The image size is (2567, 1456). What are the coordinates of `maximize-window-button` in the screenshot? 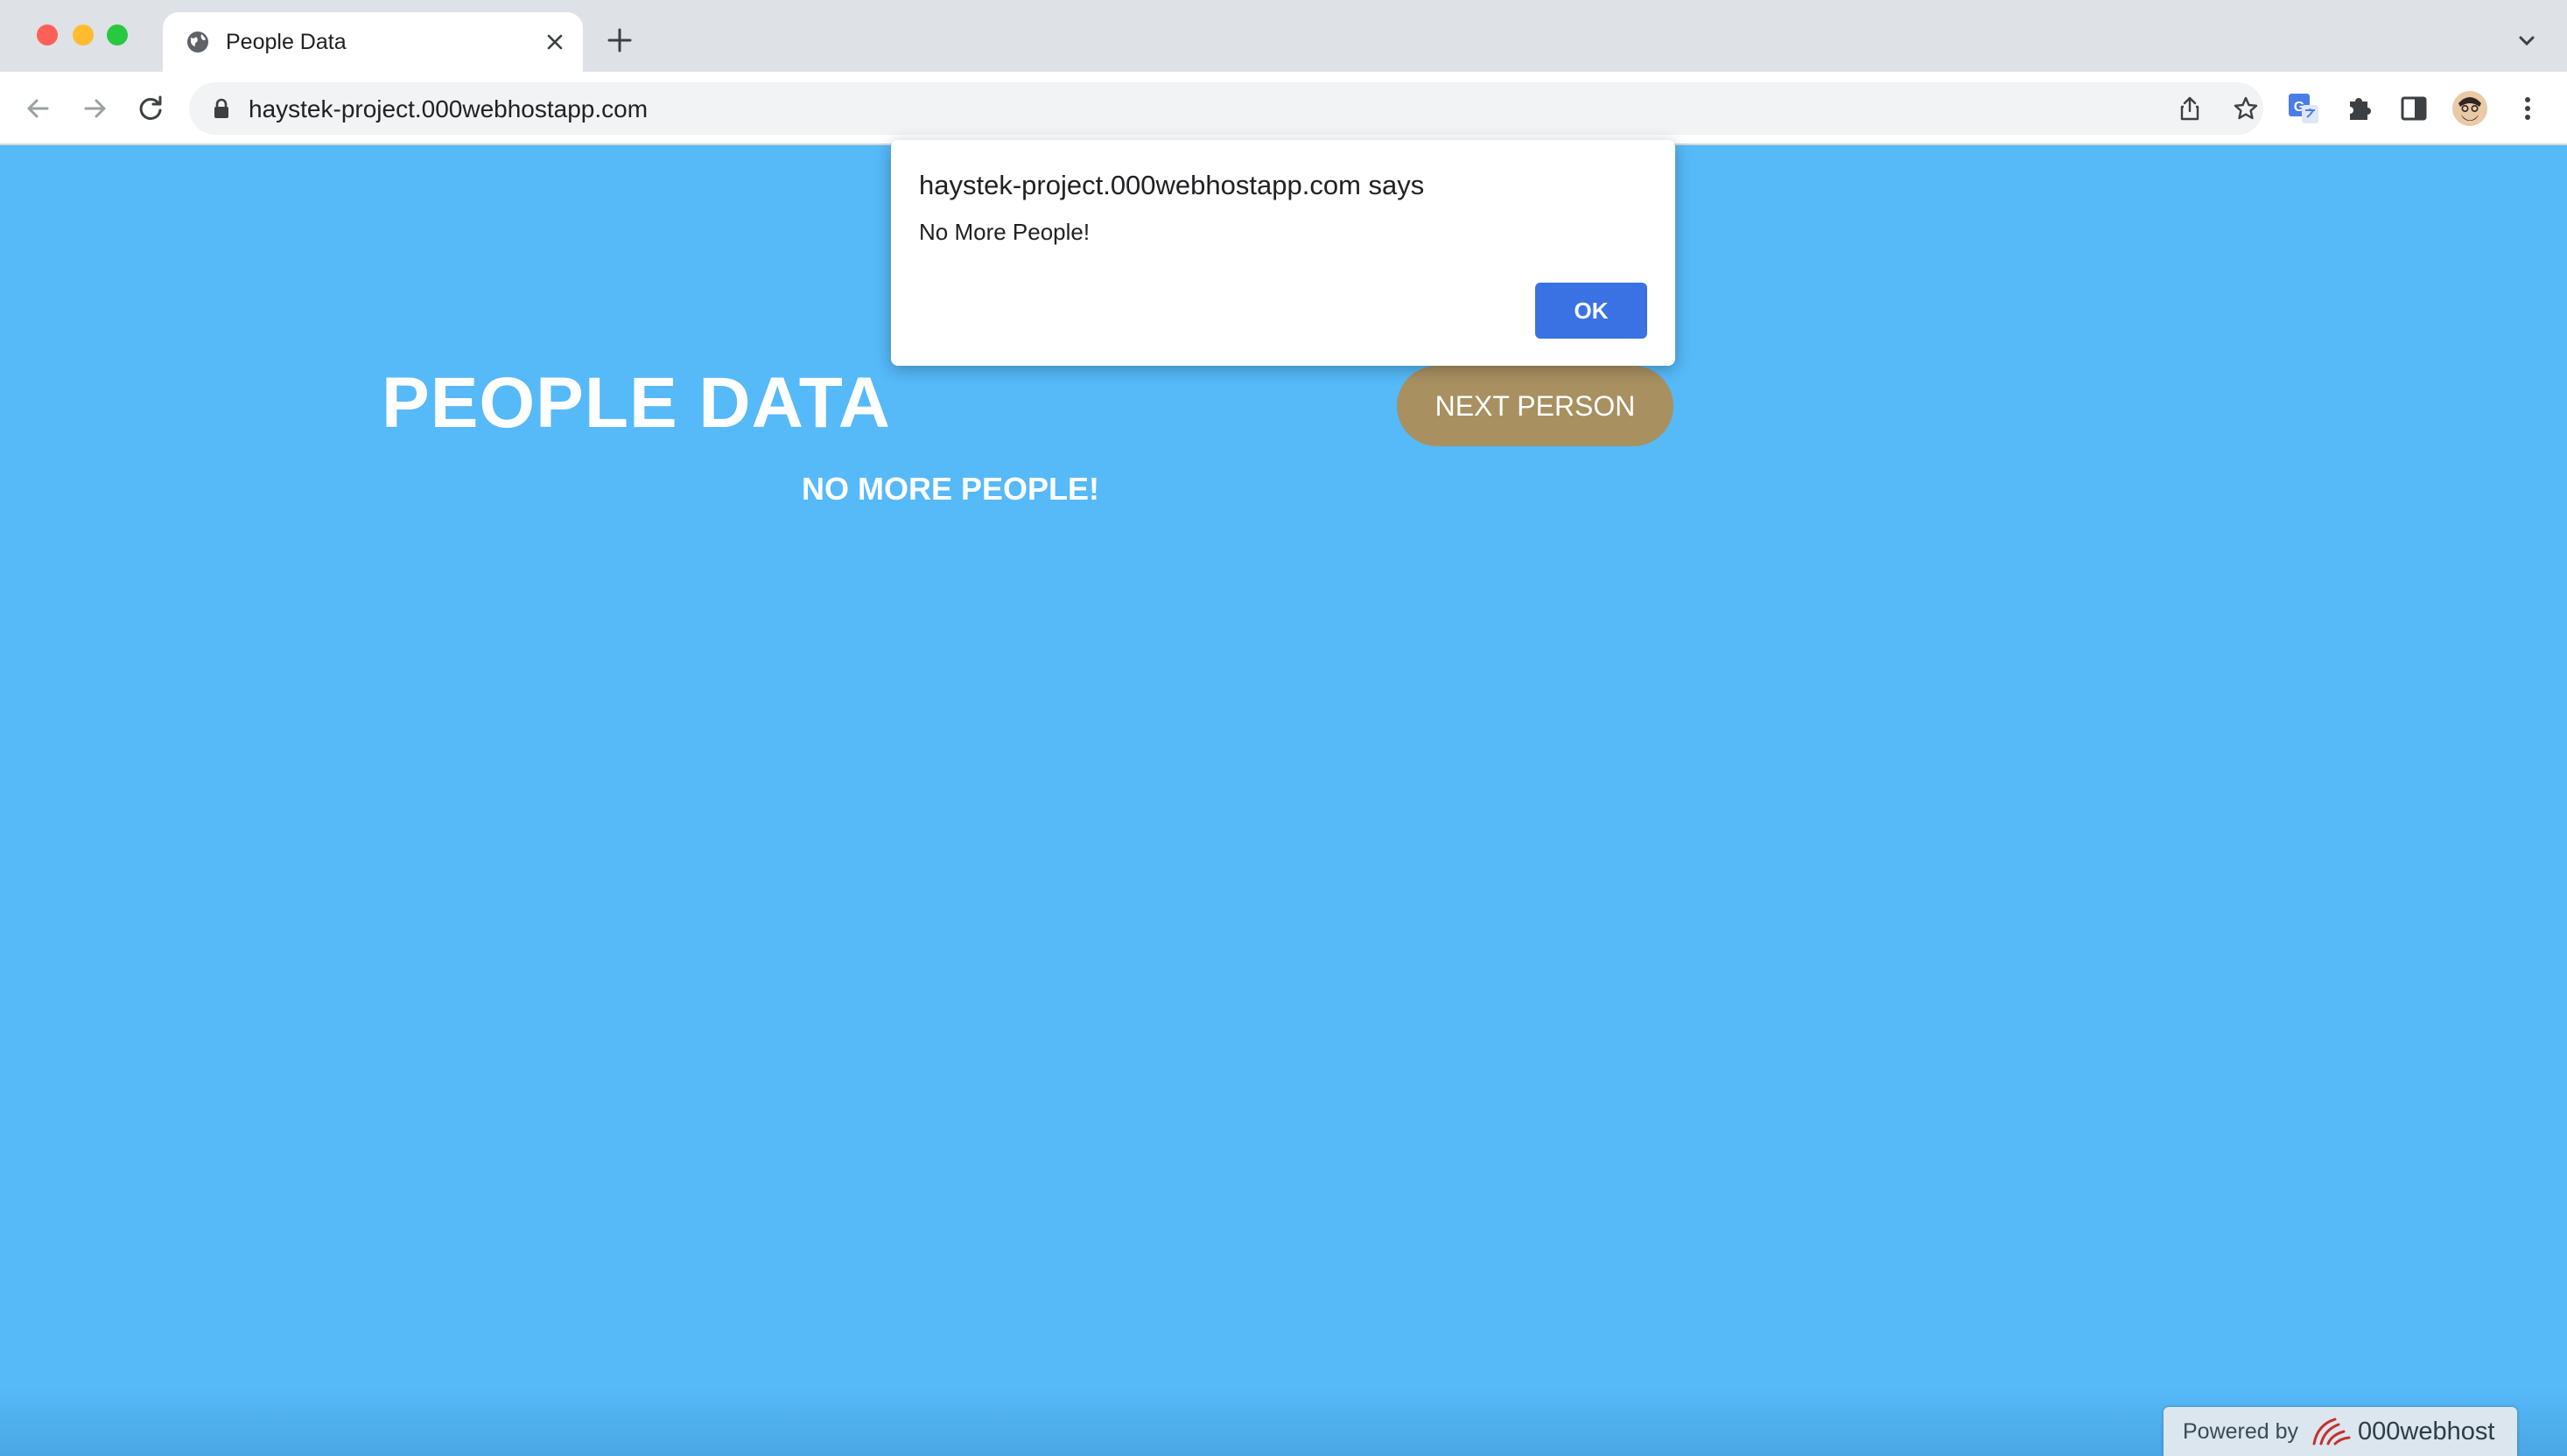 It's located at (117, 35).